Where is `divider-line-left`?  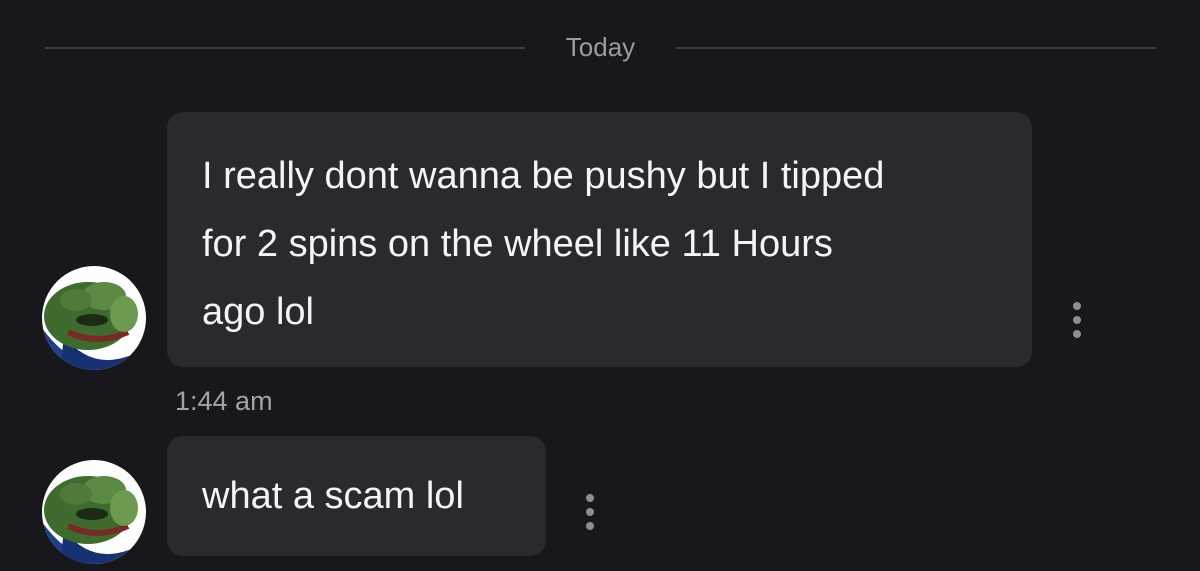
divider-line-left is located at coordinates (285, 48).